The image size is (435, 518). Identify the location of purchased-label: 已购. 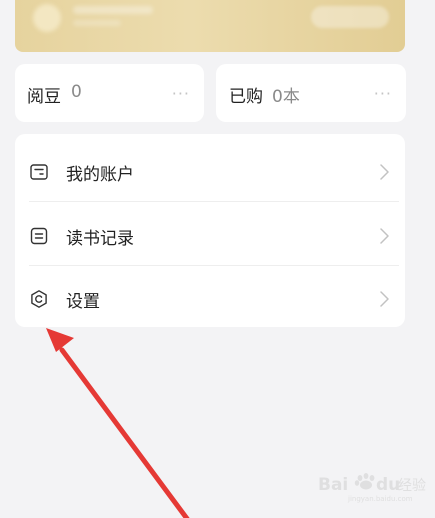
(246, 97).